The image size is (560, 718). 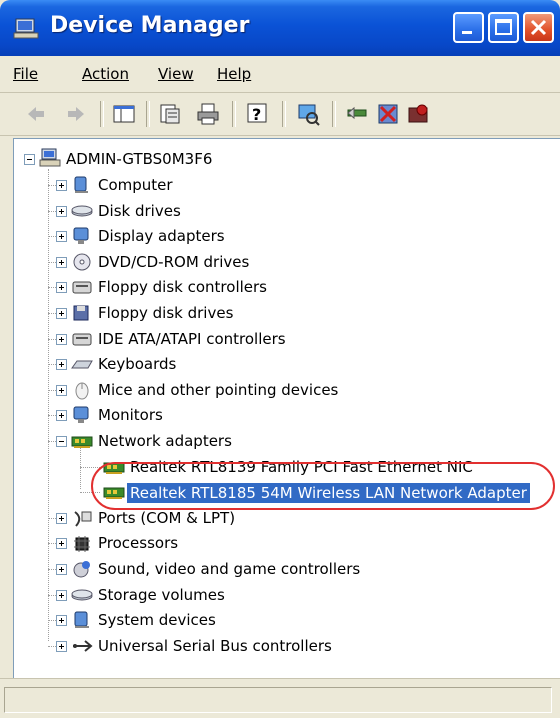 I want to click on tree-category-label: DVD/CD-ROM drives, so click(x=174, y=261).